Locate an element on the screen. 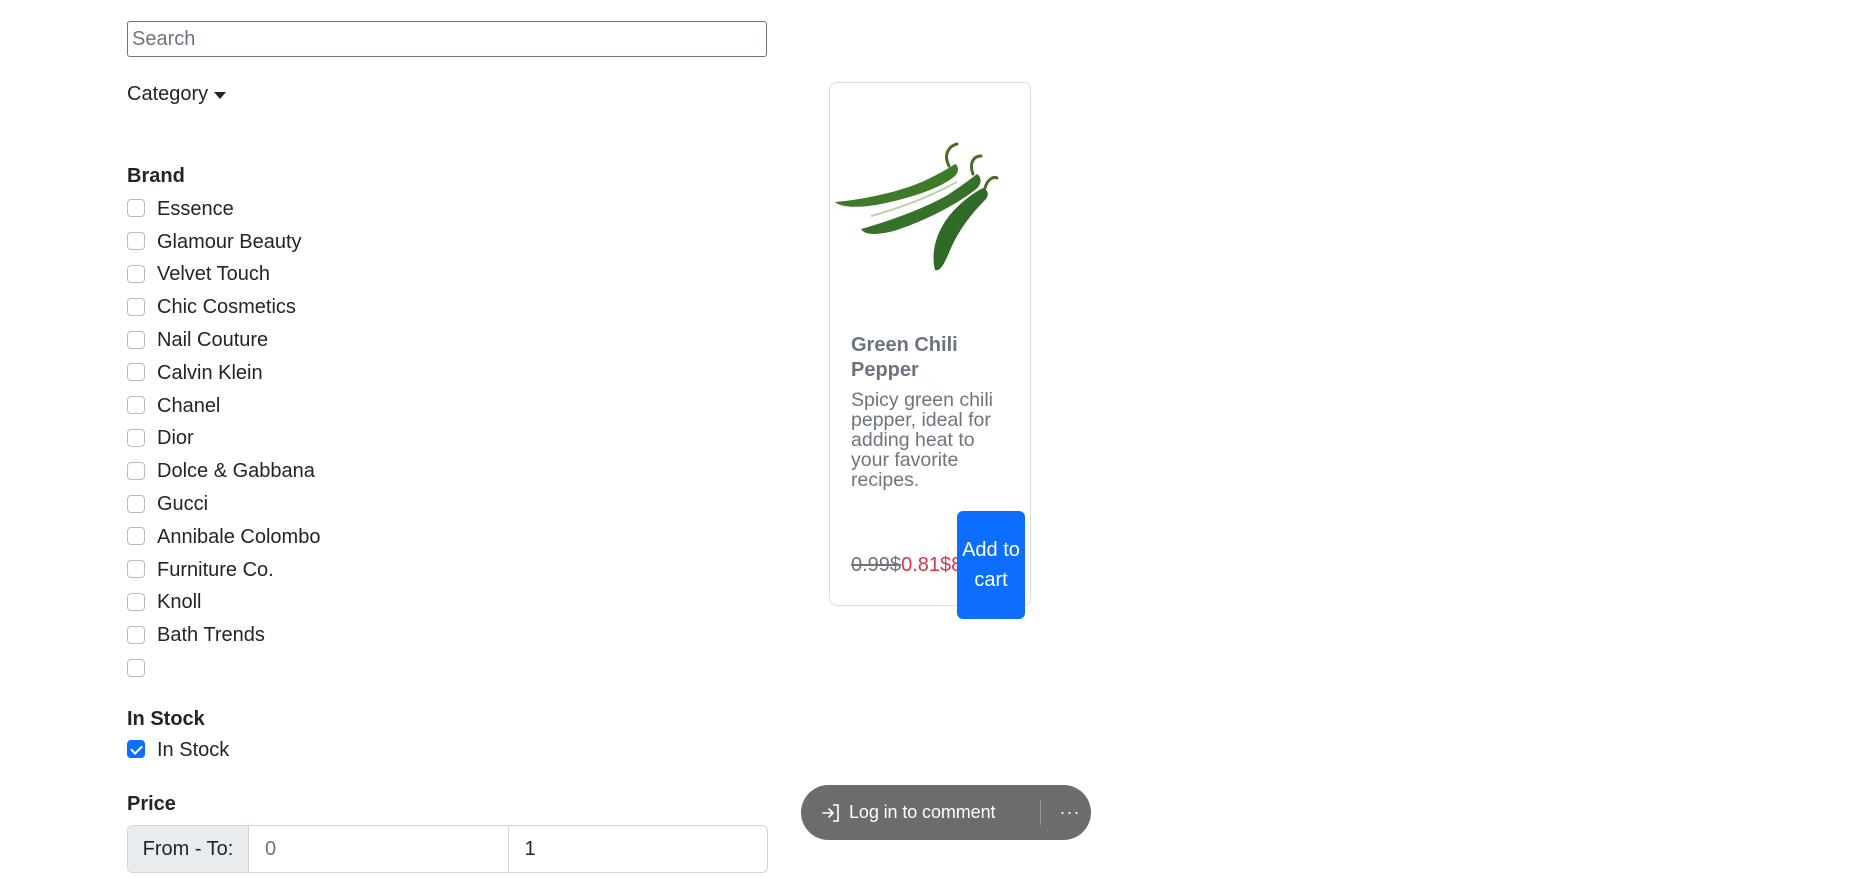  category-dropdown: Category is located at coordinates (177, 94).